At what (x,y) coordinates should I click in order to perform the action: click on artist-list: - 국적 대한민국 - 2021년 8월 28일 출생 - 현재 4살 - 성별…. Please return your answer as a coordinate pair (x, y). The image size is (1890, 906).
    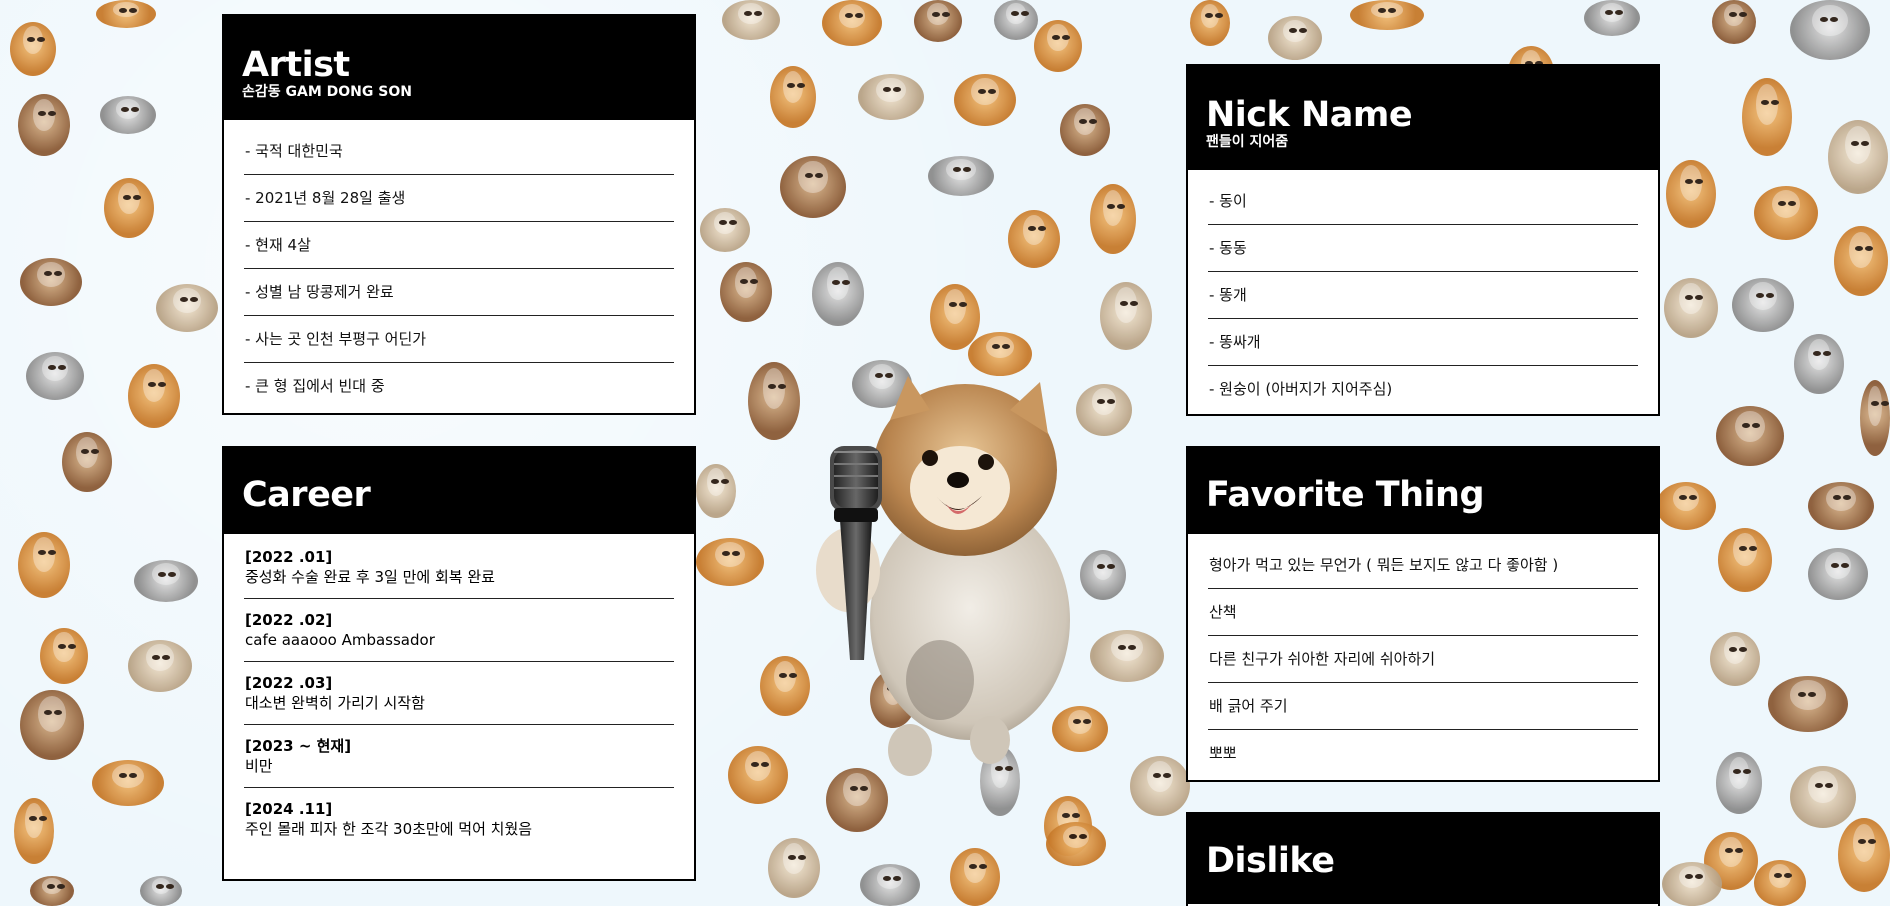
    Looking at the image, I should click on (459, 267).